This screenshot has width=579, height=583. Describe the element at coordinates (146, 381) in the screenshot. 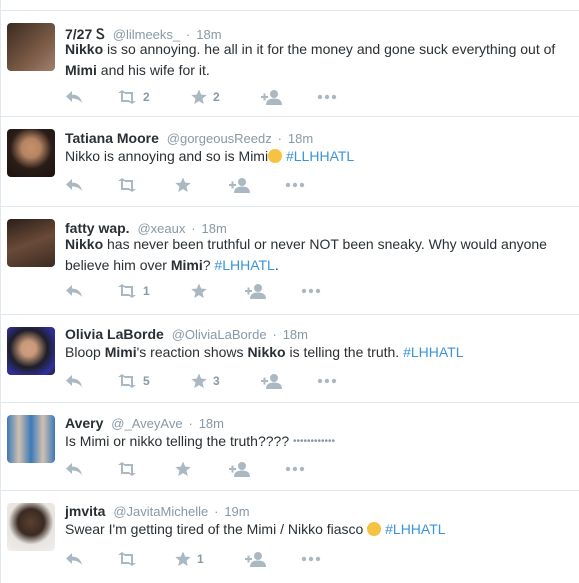

I see `retweet-count: 5` at that location.